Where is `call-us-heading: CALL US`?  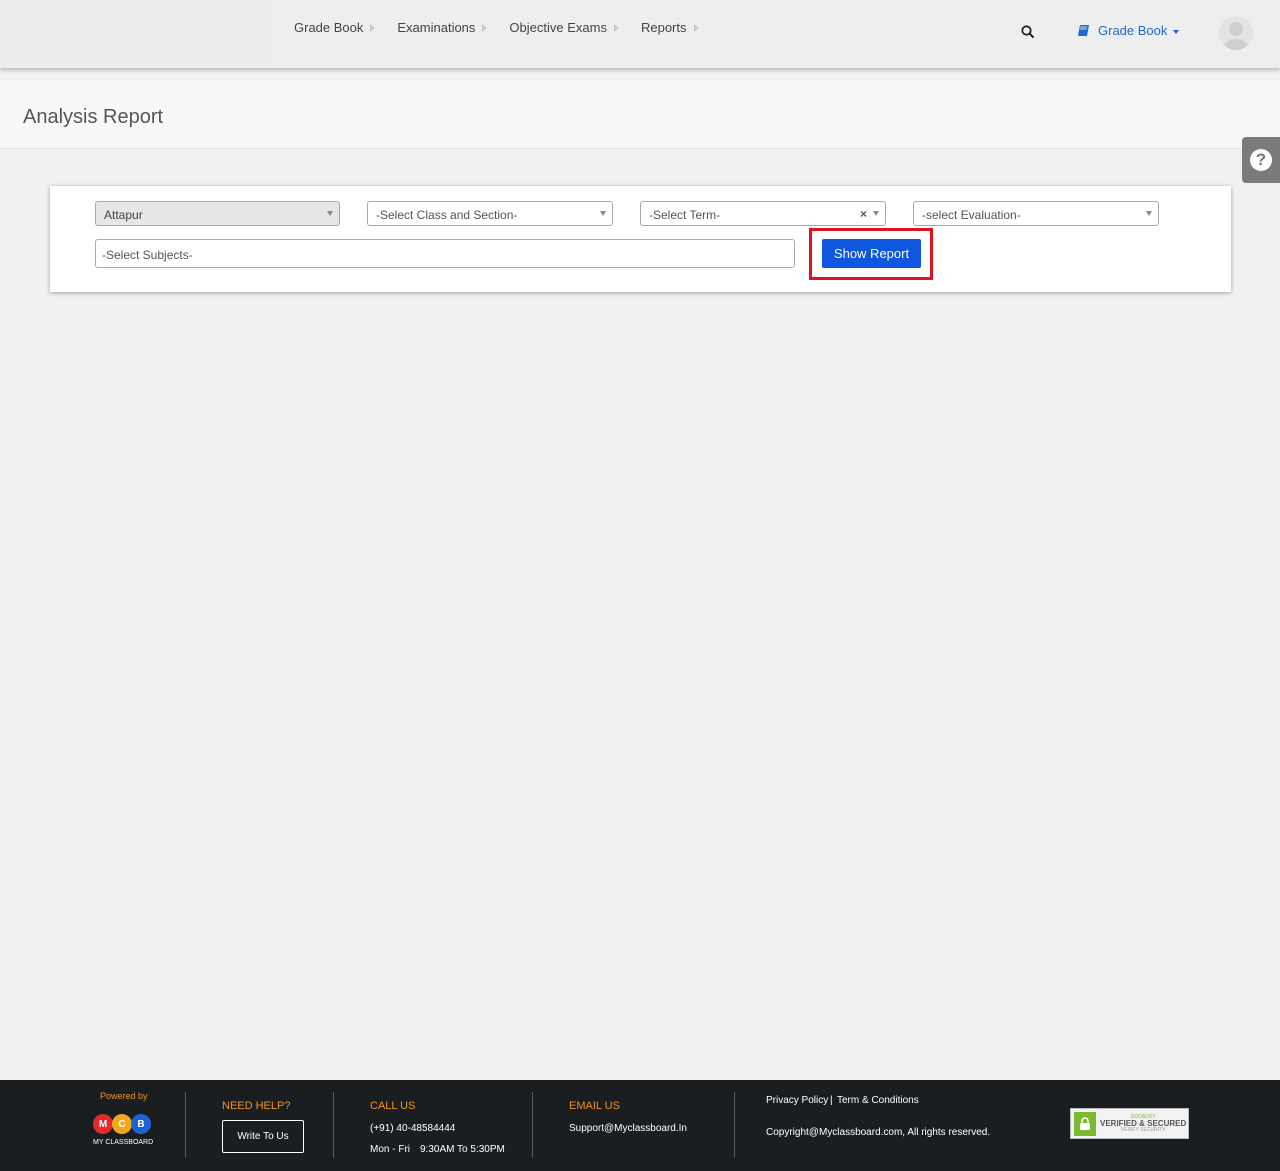 call-us-heading: CALL US is located at coordinates (393, 1106).